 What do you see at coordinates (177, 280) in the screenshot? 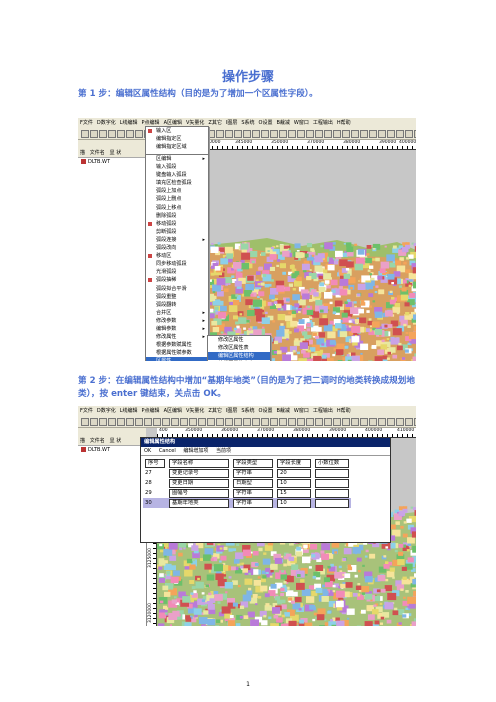
I see `menu-item: 弧段抽稀` at bounding box center [177, 280].